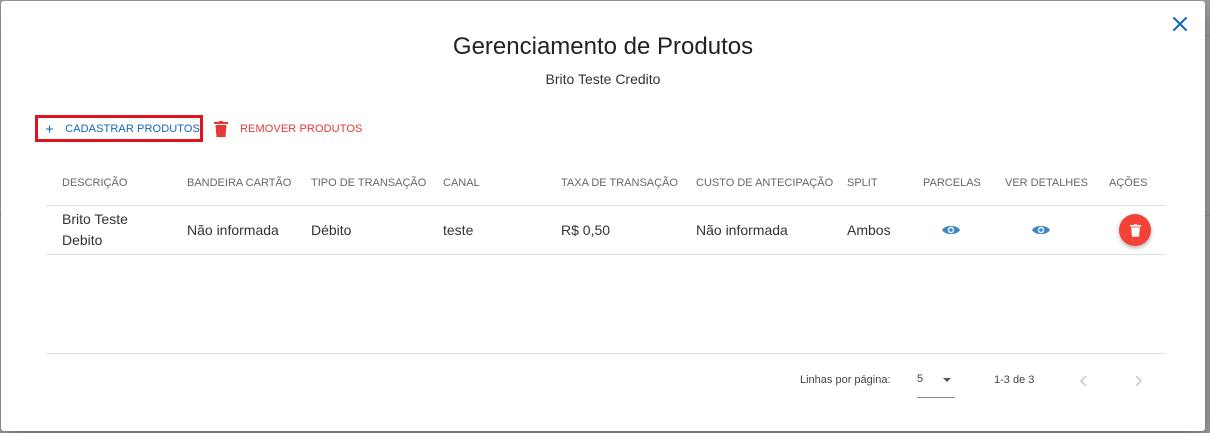 The image size is (1210, 433). Describe the element at coordinates (612, 183) in the screenshot. I see `column-header: TAXA DE TRANSAÇÃO` at that location.